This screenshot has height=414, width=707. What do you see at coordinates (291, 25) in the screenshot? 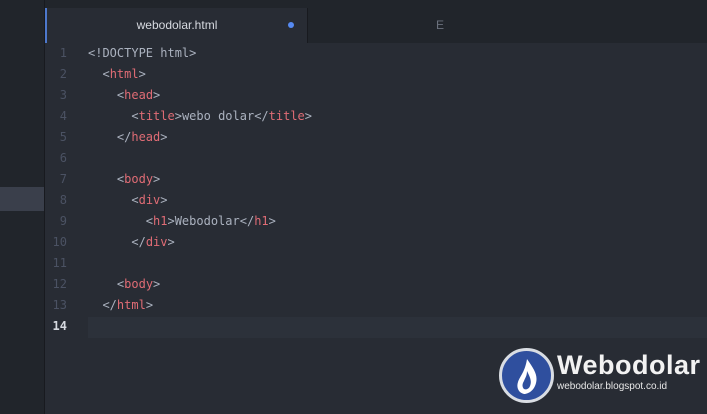
I see `modified-dot-icon` at bounding box center [291, 25].